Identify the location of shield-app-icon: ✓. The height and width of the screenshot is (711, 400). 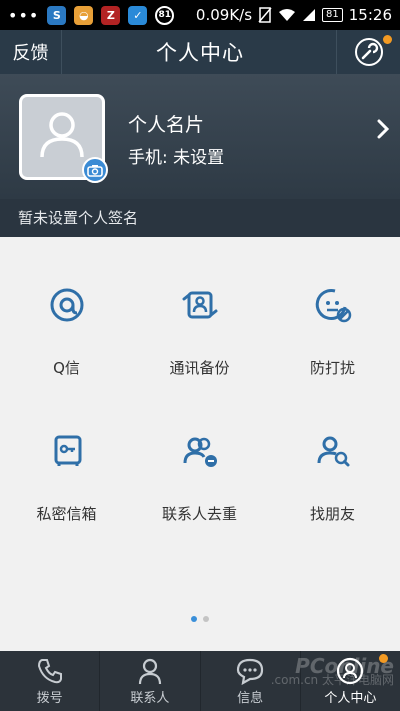
(138, 15).